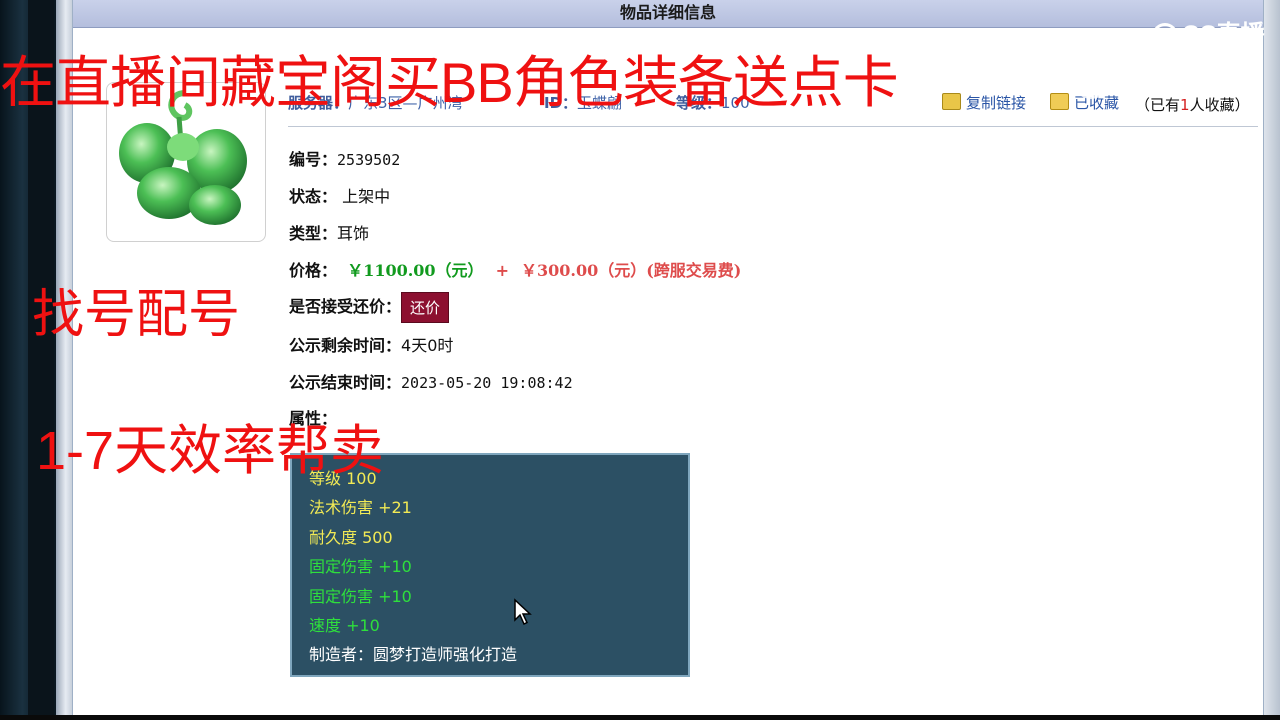 This screenshot has width=1280, height=720. What do you see at coordinates (640, 717) in the screenshot?
I see `video-bottom-border` at bounding box center [640, 717].